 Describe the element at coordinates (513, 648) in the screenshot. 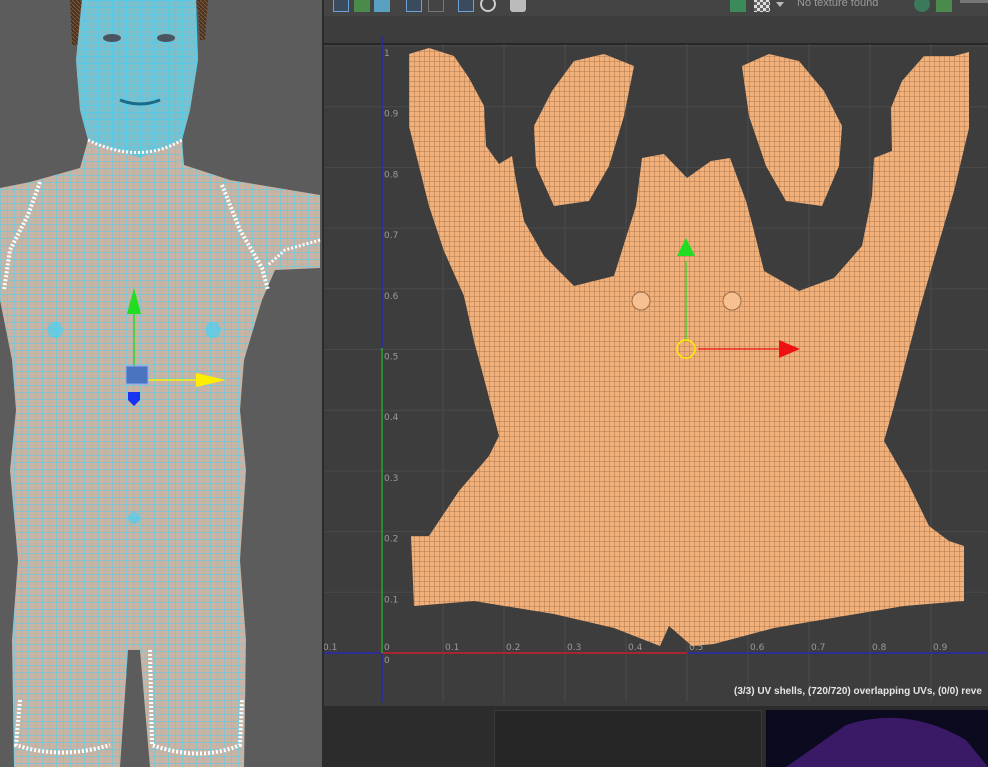

I see `x-tick-label: 0.2` at that location.